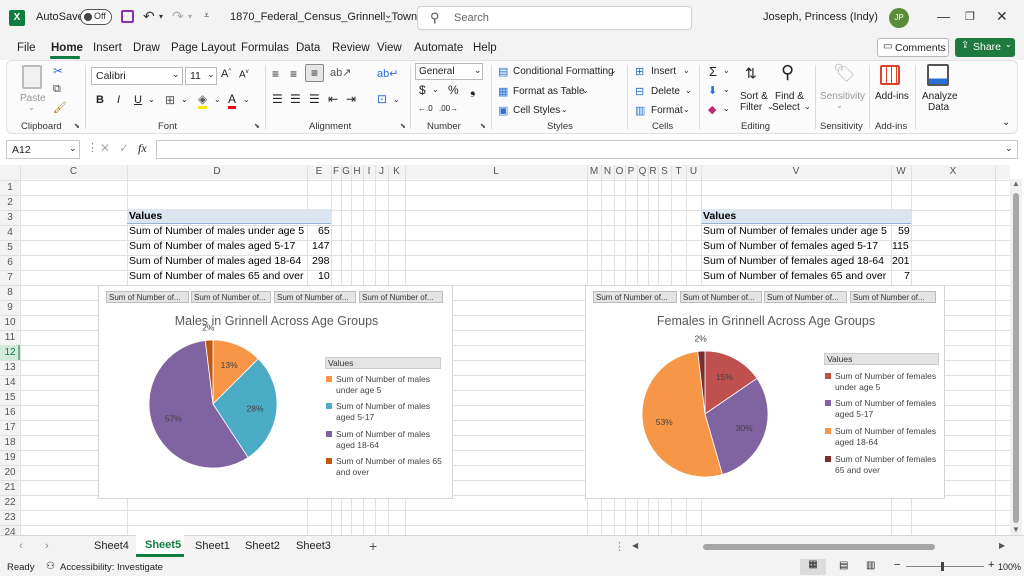  What do you see at coordinates (886, 437) in the screenshot?
I see `legend-item: Sum of Number of females aged 18-64` at bounding box center [886, 437].